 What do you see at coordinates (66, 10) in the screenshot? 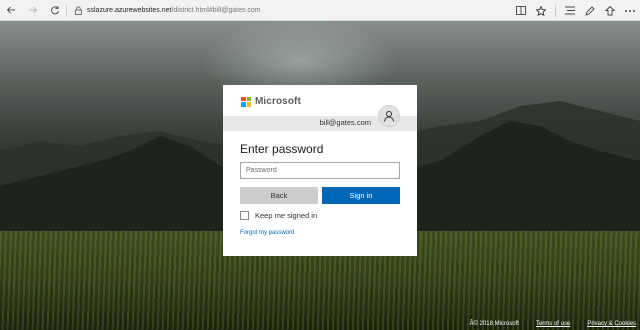
I see `address-divider` at bounding box center [66, 10].